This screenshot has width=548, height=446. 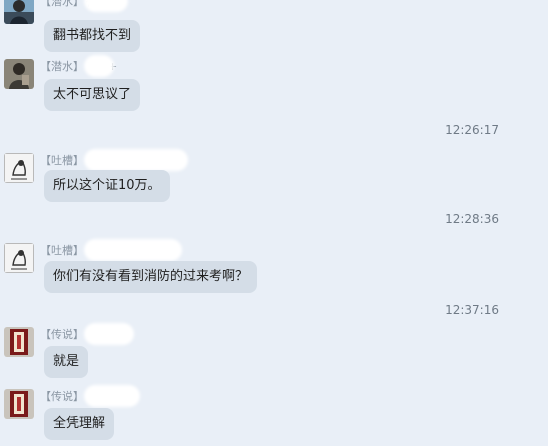 I want to click on message-bubble: 所以这个证10万。, so click(x=107, y=186).